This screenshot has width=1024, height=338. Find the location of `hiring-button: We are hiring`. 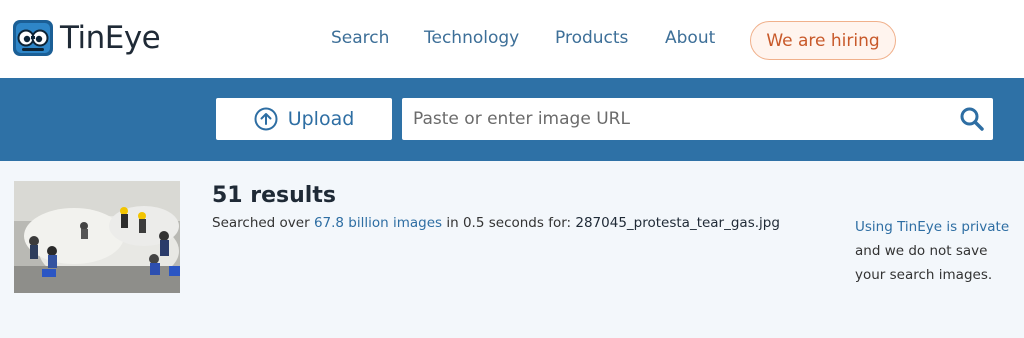

hiring-button: We are hiring is located at coordinates (823, 40).